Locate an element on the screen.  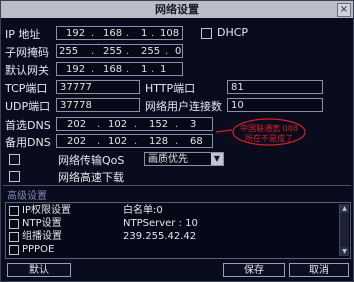
advanced-settings-title: 高级设置 is located at coordinates (27, 196).